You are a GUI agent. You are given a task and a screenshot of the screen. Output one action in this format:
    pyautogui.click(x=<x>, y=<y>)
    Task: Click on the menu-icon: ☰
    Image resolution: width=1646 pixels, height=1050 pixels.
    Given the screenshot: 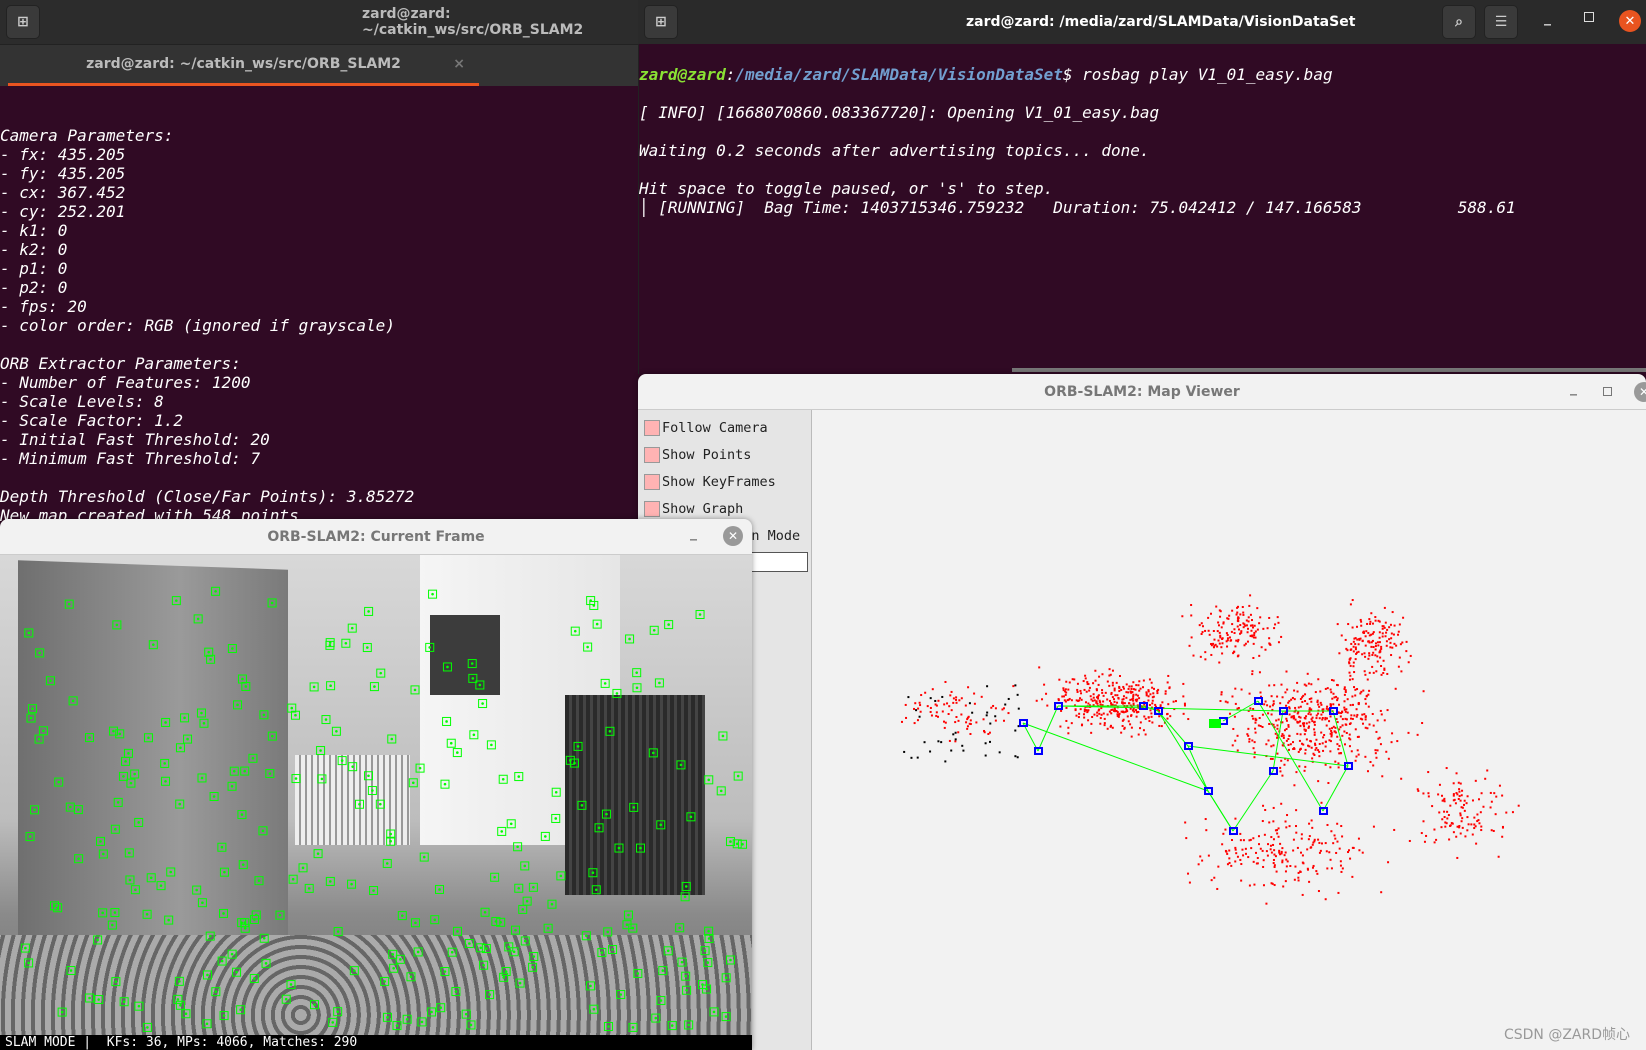 What is the action you would take?
    pyautogui.click(x=1501, y=22)
    